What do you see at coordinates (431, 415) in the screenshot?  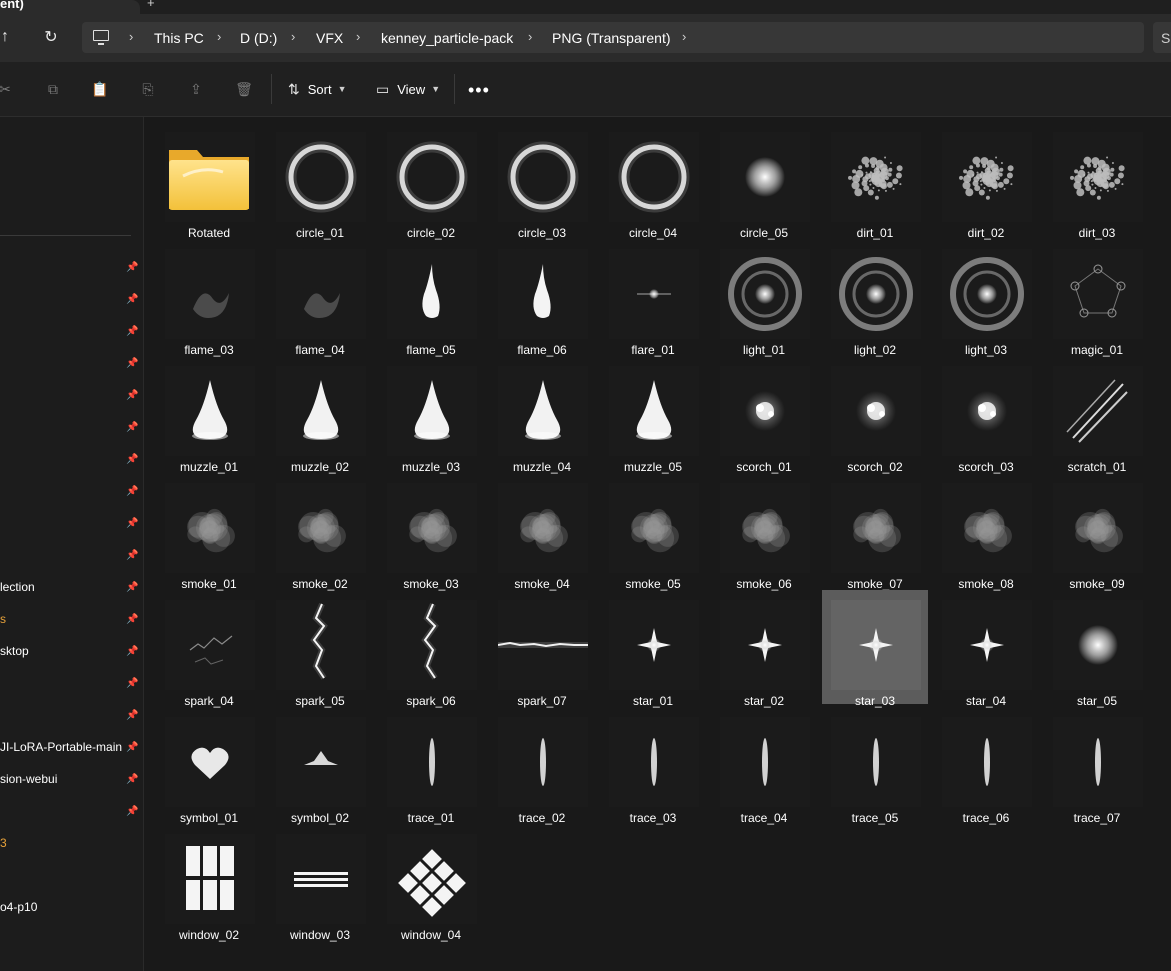 I see `file-item: muzzle_03` at bounding box center [431, 415].